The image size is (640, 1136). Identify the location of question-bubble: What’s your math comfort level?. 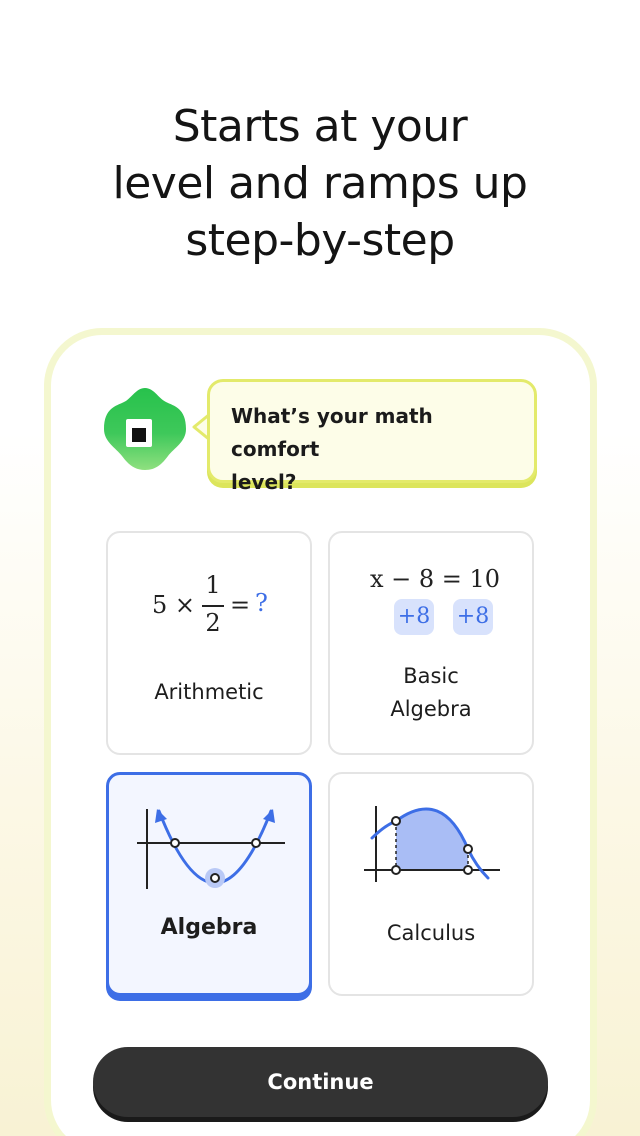
(372, 436).